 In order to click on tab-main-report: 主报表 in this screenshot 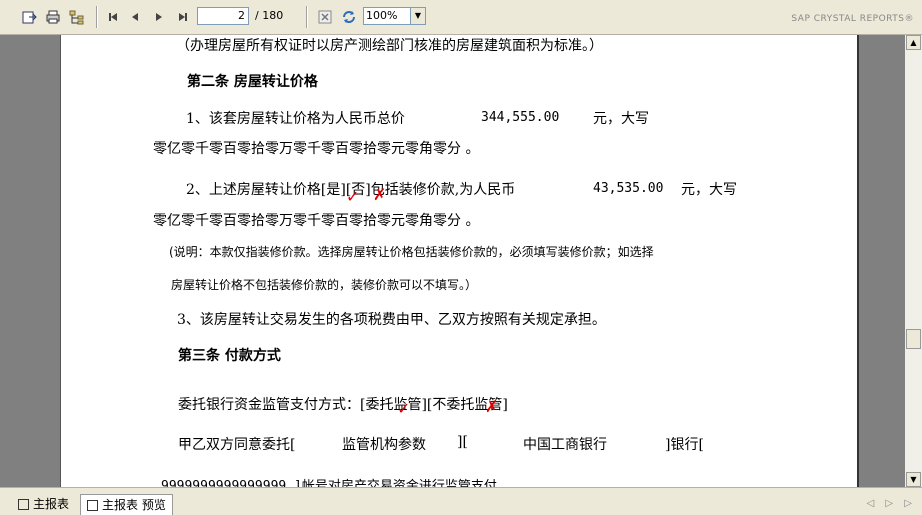, I will do `click(43, 504)`.